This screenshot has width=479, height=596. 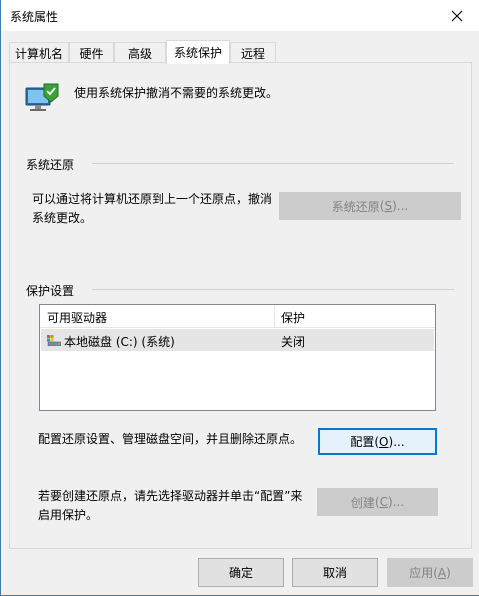 I want to click on button-label: 创建, so click(x=362, y=502).